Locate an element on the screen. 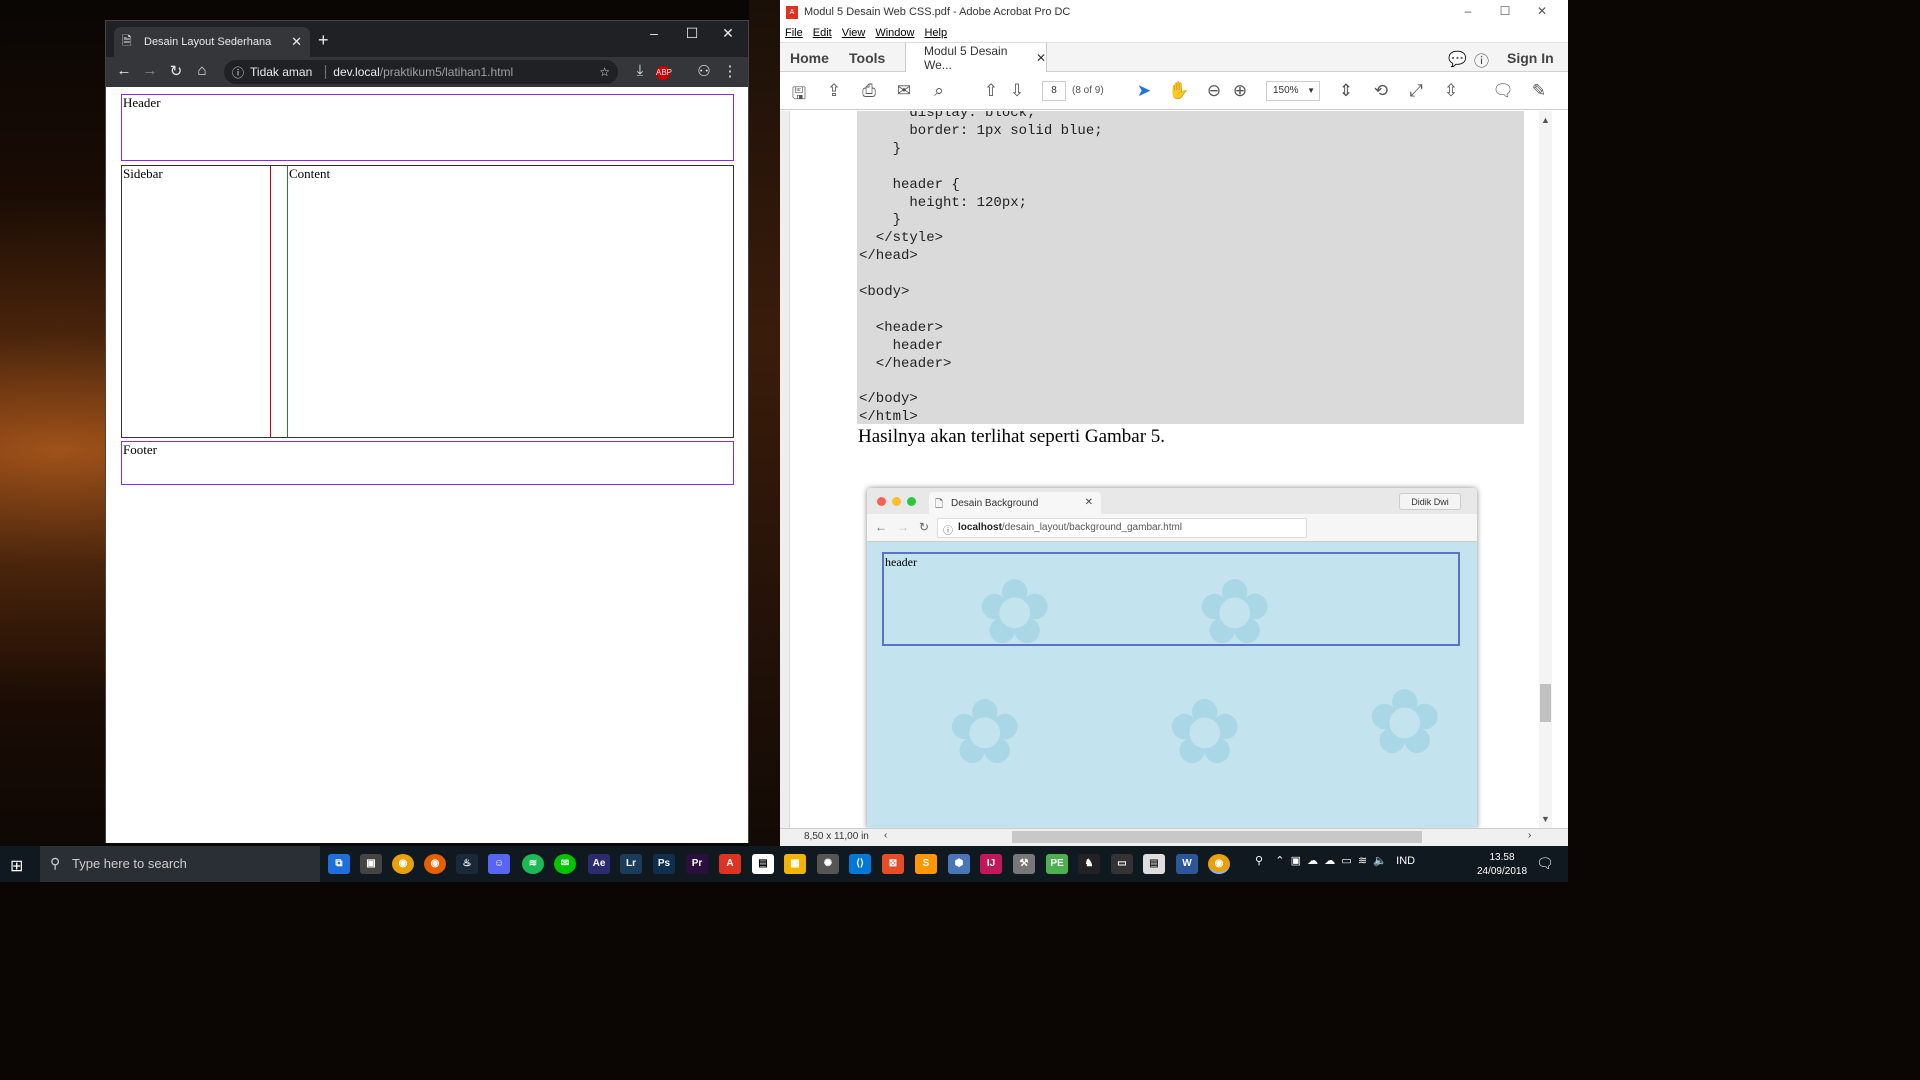  acrobat-icon: A is located at coordinates (730, 864).